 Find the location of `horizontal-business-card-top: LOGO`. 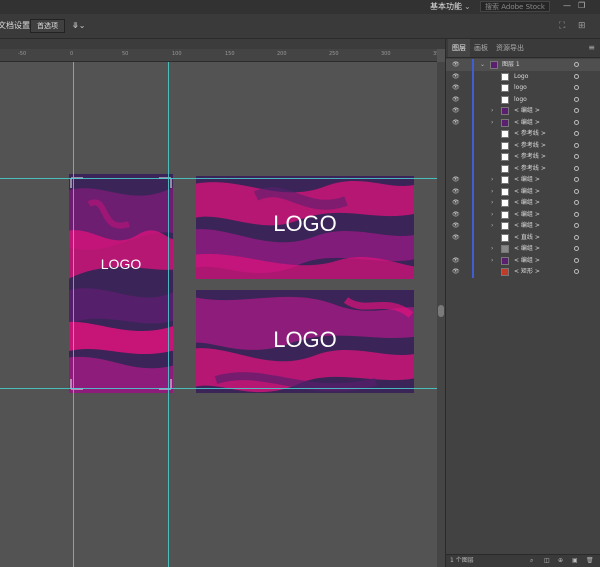

horizontal-business-card-top: LOGO is located at coordinates (305, 227).